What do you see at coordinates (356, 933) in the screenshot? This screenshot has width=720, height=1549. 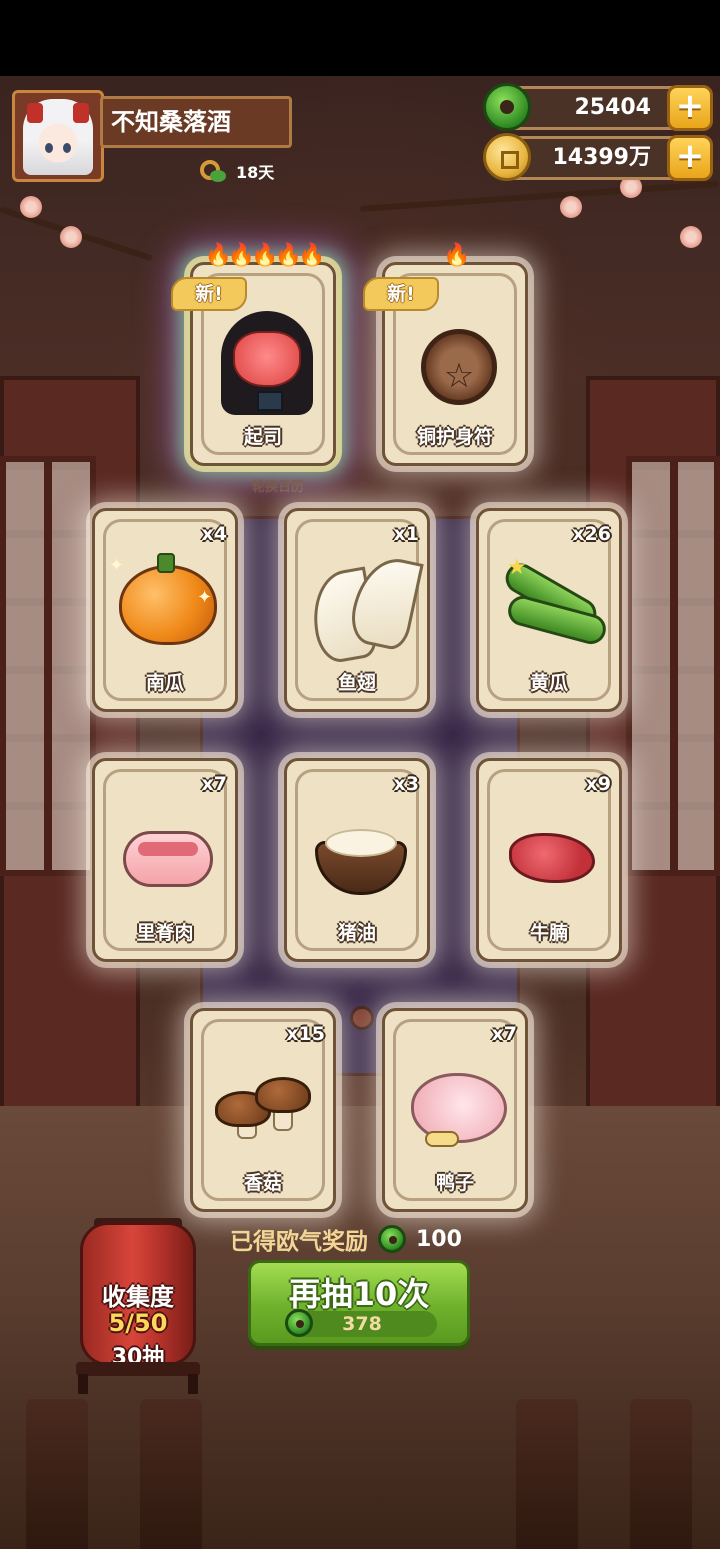 I see `card-label: 猪油` at bounding box center [356, 933].